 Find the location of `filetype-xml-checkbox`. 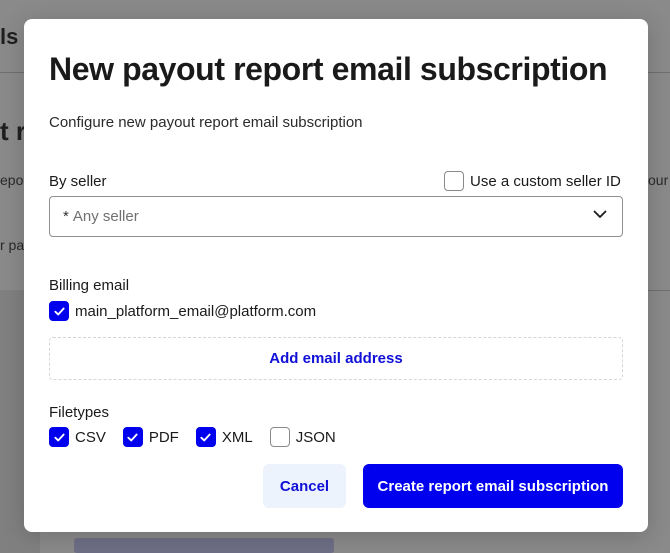

filetype-xml-checkbox is located at coordinates (205, 437).